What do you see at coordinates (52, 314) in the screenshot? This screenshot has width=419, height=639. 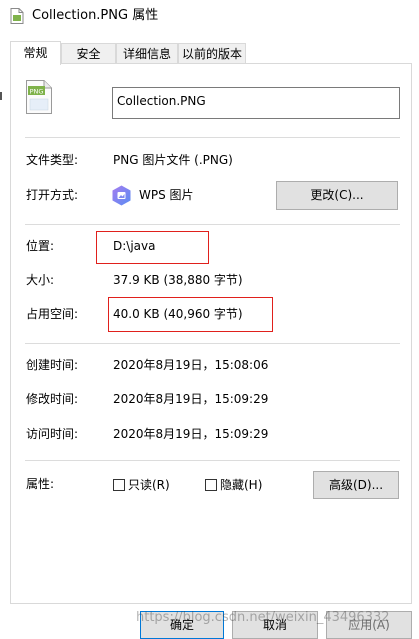 I see `disk-size-label: 占用空间:` at bounding box center [52, 314].